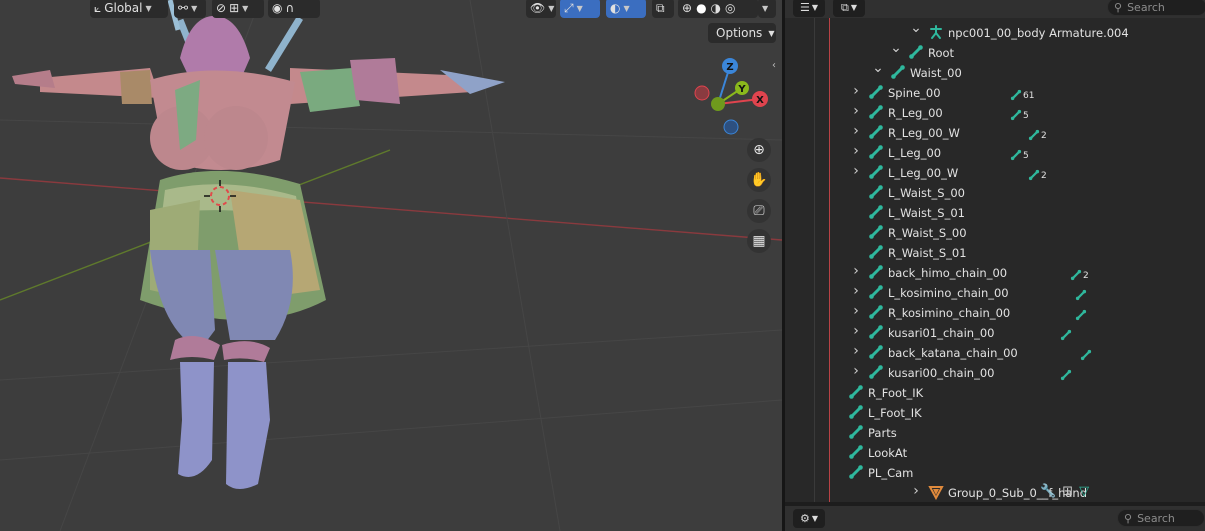 Image resolution: width=1205 pixels, height=531 pixels. Describe the element at coordinates (995, 132) in the screenshot. I see `tree-row: › R_Leg_00_W 2` at that location.